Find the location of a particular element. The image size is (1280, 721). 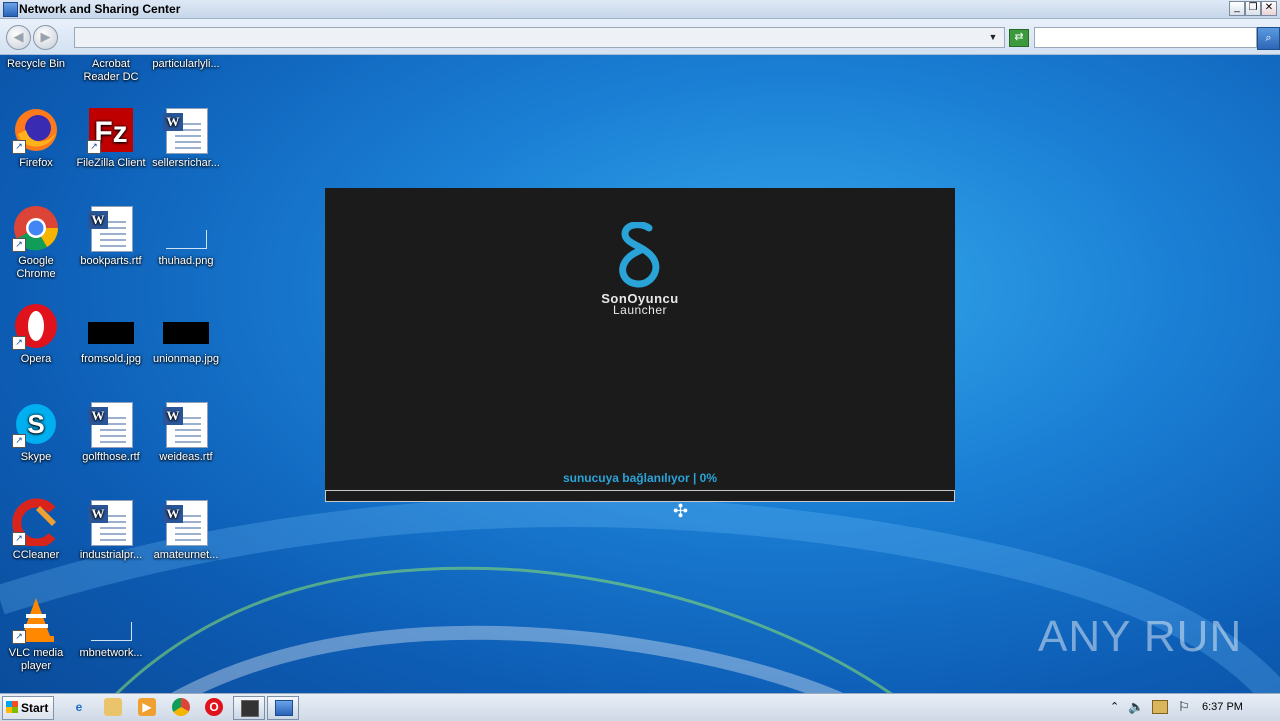

taskbar: Start e ▶ O ⌃ 🔈 ⚐ 6:37 PM is located at coordinates (640, 707).